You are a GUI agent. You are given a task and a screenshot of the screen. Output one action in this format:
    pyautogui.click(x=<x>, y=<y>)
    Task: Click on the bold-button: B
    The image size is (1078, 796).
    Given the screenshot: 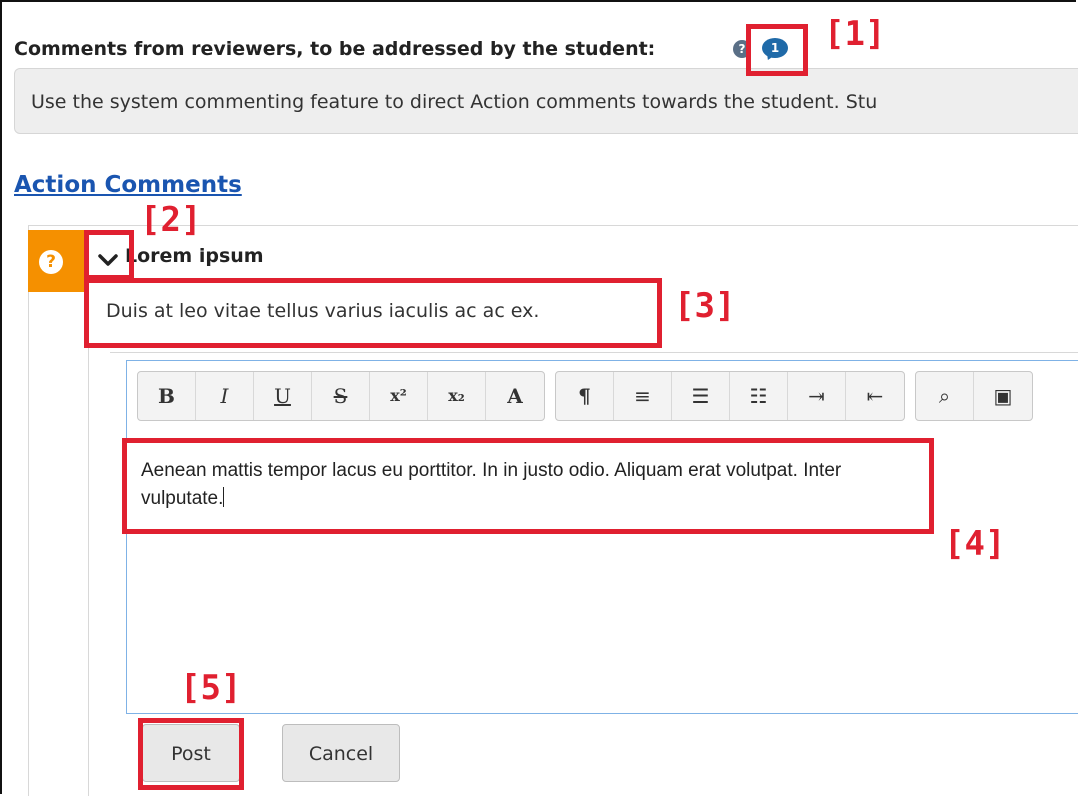 What is the action you would take?
    pyautogui.click(x=167, y=396)
    